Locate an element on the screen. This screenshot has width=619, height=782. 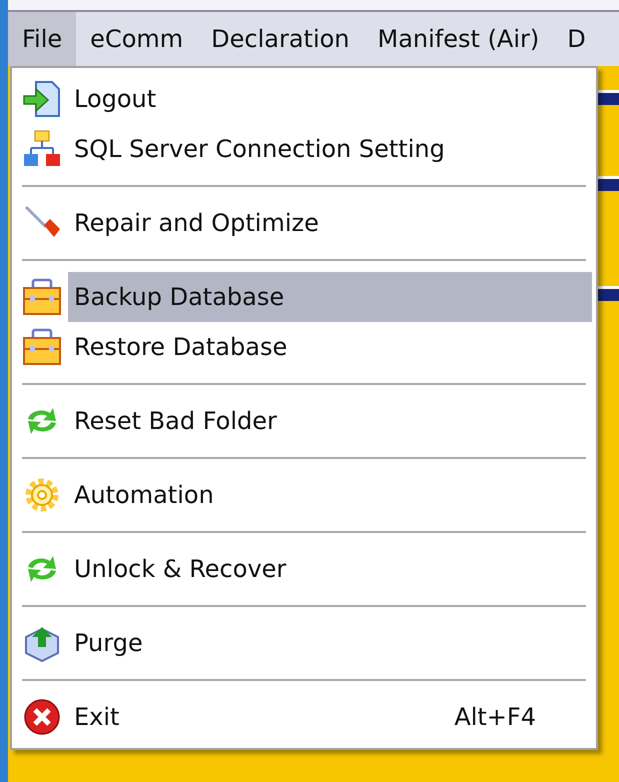
menu-item: Logout is located at coordinates (330, 99).